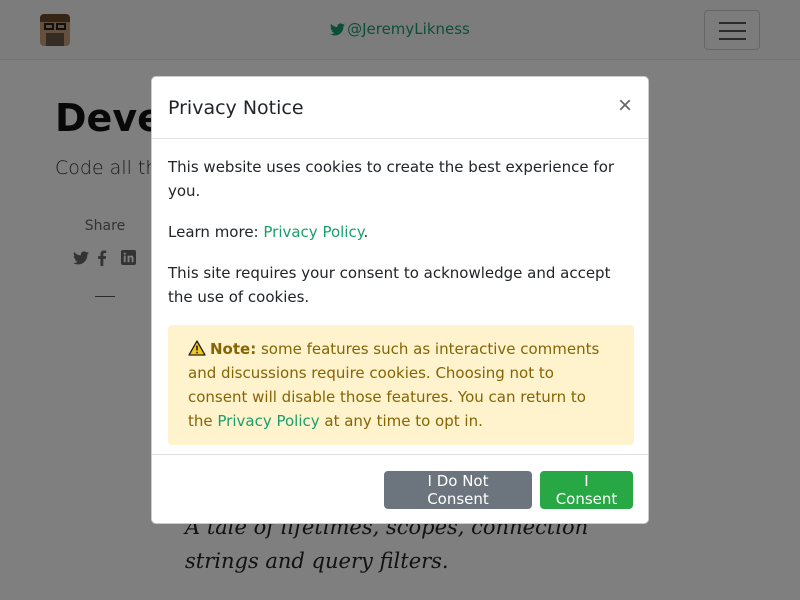 The width and height of the screenshot is (800, 600). What do you see at coordinates (586, 490) in the screenshot?
I see `consent-button: I Consent` at bounding box center [586, 490].